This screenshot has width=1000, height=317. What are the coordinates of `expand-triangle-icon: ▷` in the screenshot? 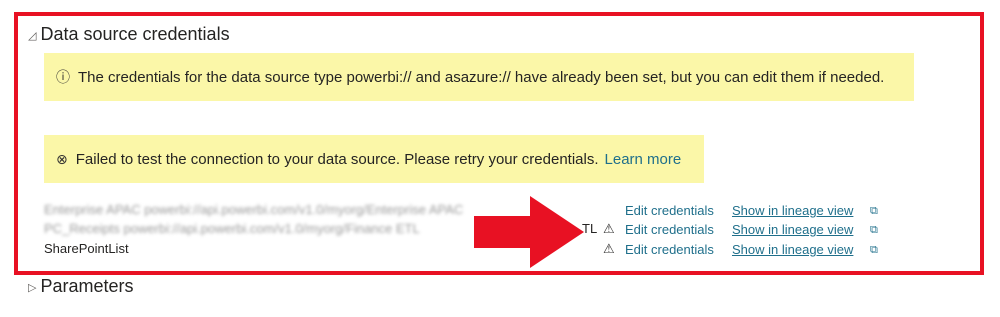 It's located at (32, 288).